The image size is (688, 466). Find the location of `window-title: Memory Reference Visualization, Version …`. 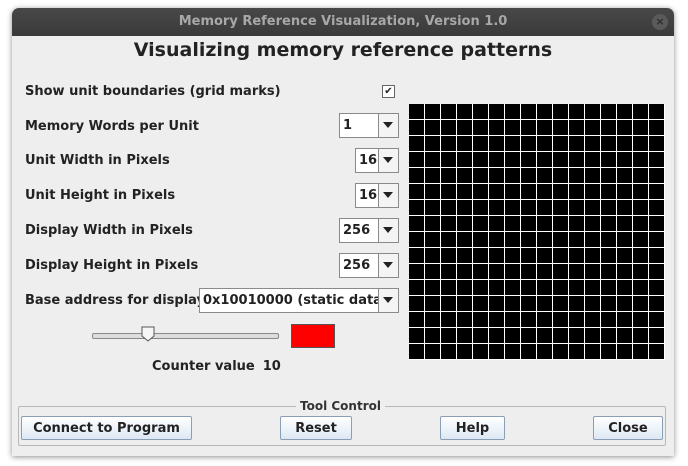

window-title: Memory Reference Visualization, Version … is located at coordinates (343, 21).